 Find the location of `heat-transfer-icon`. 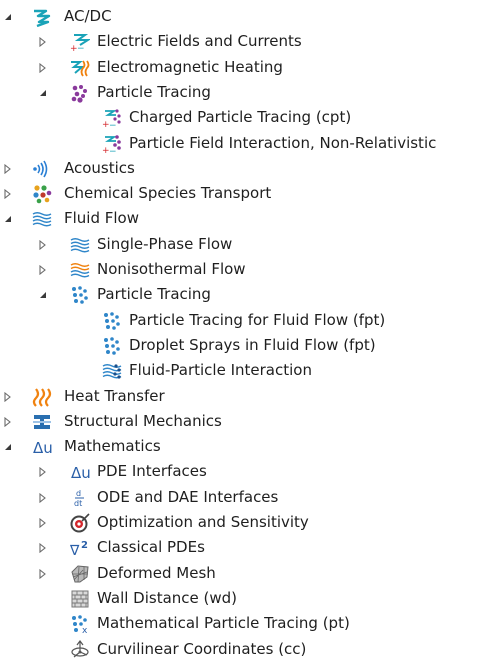

heat-transfer-icon is located at coordinates (42, 397).